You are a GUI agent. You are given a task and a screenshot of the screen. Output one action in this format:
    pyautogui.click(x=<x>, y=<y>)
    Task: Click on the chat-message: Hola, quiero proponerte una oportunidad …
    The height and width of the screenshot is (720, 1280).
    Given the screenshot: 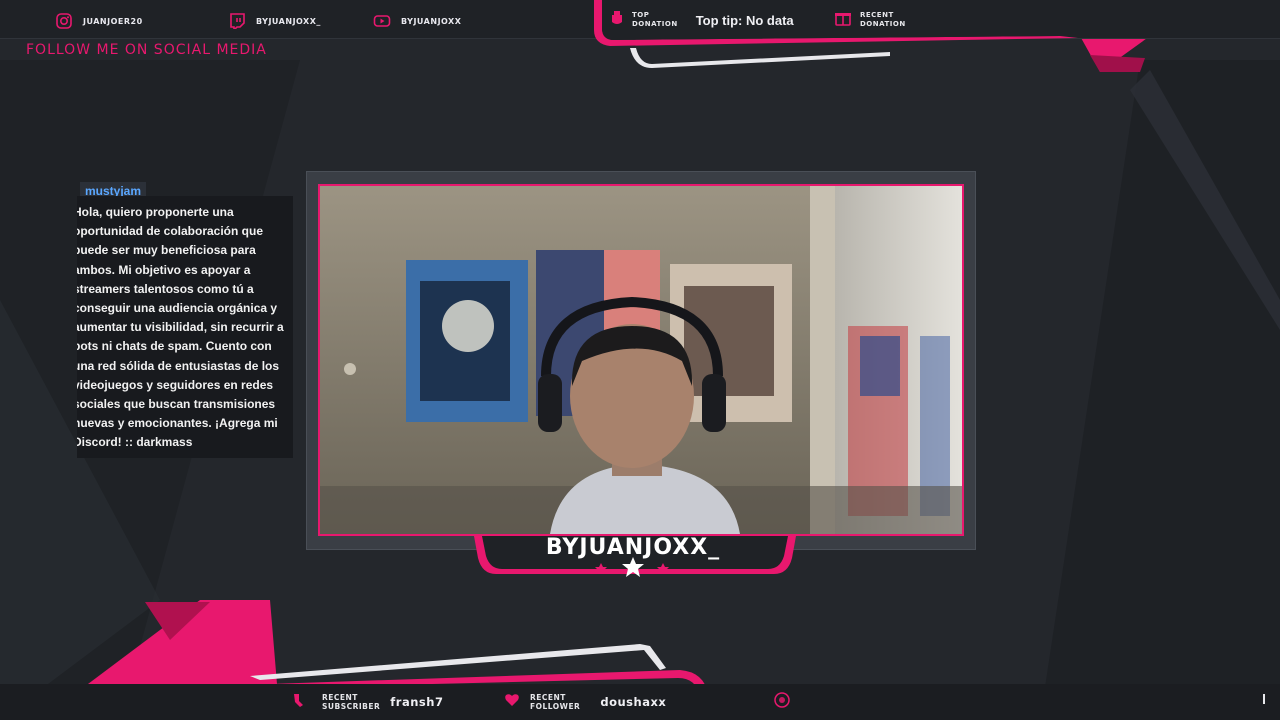 What is the action you would take?
    pyautogui.click(x=180, y=327)
    